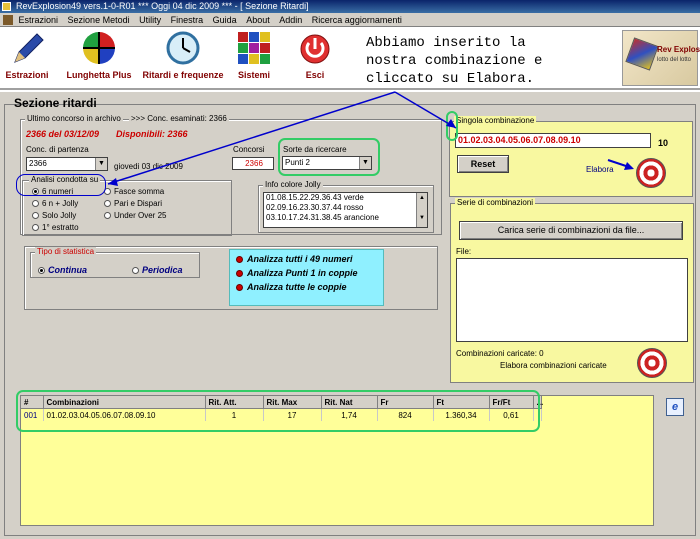 This screenshot has width=700, height=539. I want to click on arrow-to-combination, so click(425, 110).